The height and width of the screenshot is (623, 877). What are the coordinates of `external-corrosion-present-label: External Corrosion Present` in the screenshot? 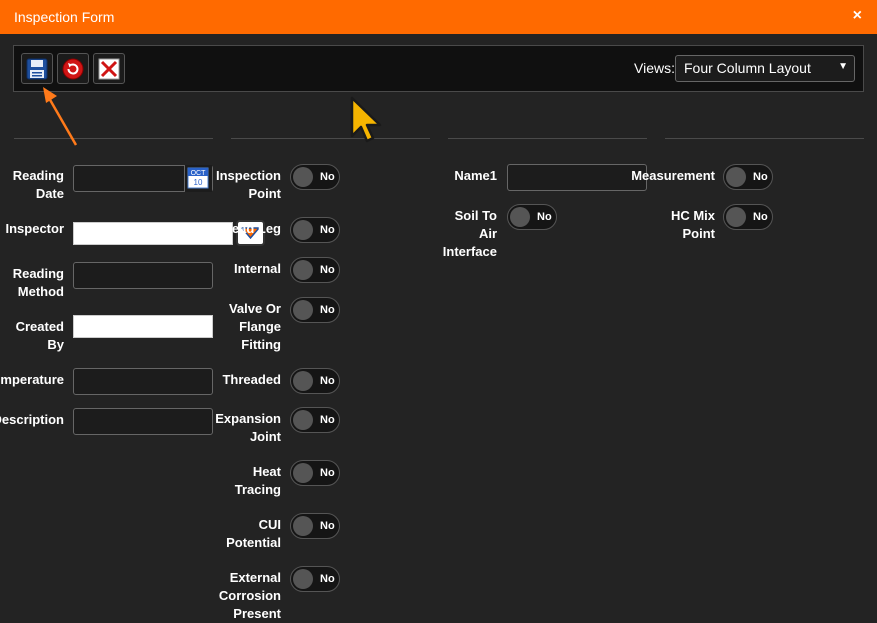 It's located at (249, 595).